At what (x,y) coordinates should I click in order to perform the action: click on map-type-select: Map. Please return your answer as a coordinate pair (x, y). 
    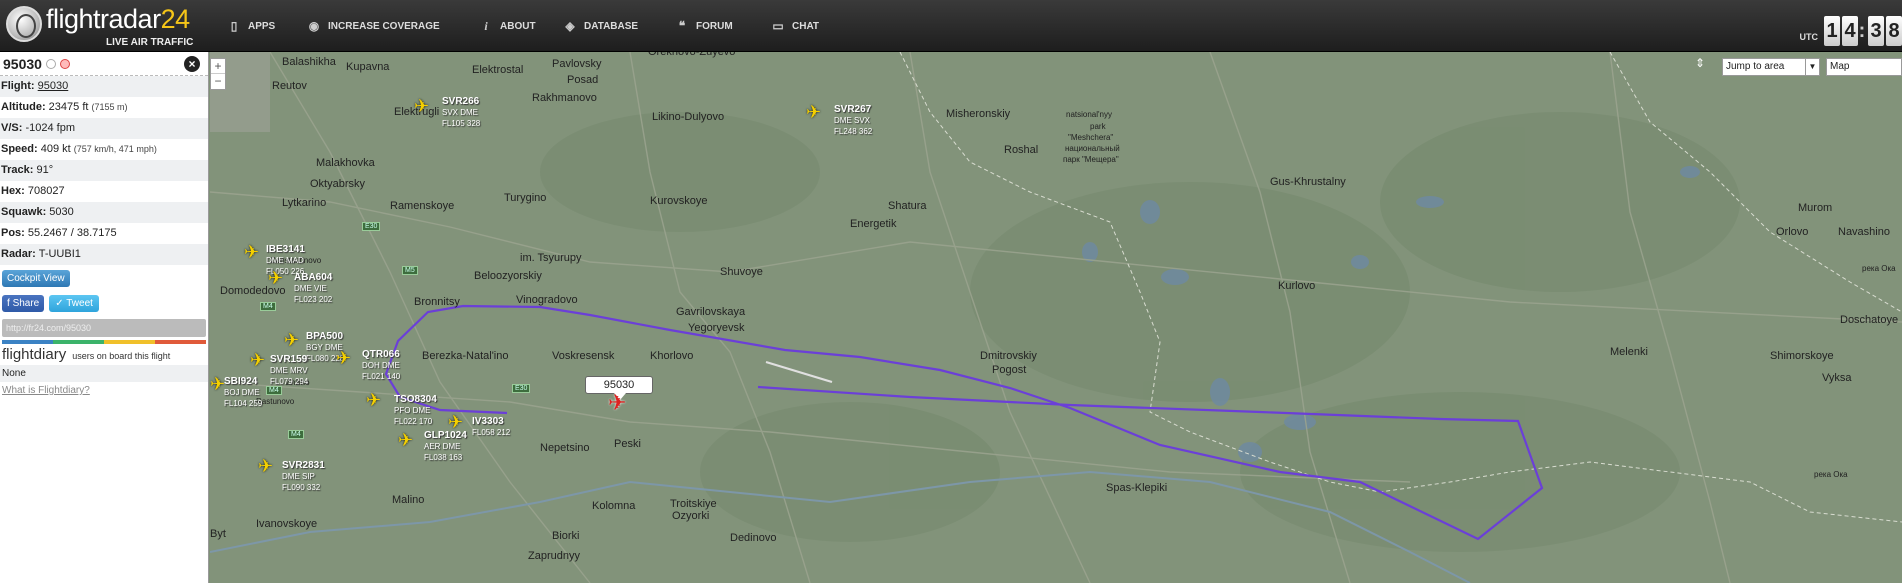
    Looking at the image, I should click on (1864, 67).